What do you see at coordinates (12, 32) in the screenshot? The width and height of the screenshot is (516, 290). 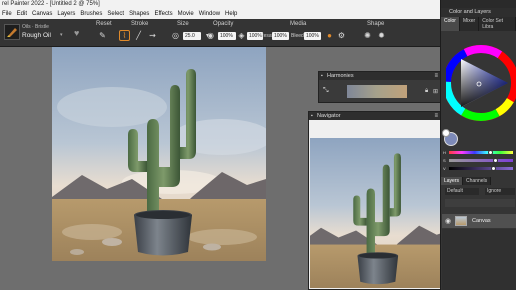 I see `brush-dab-icon` at bounding box center [12, 32].